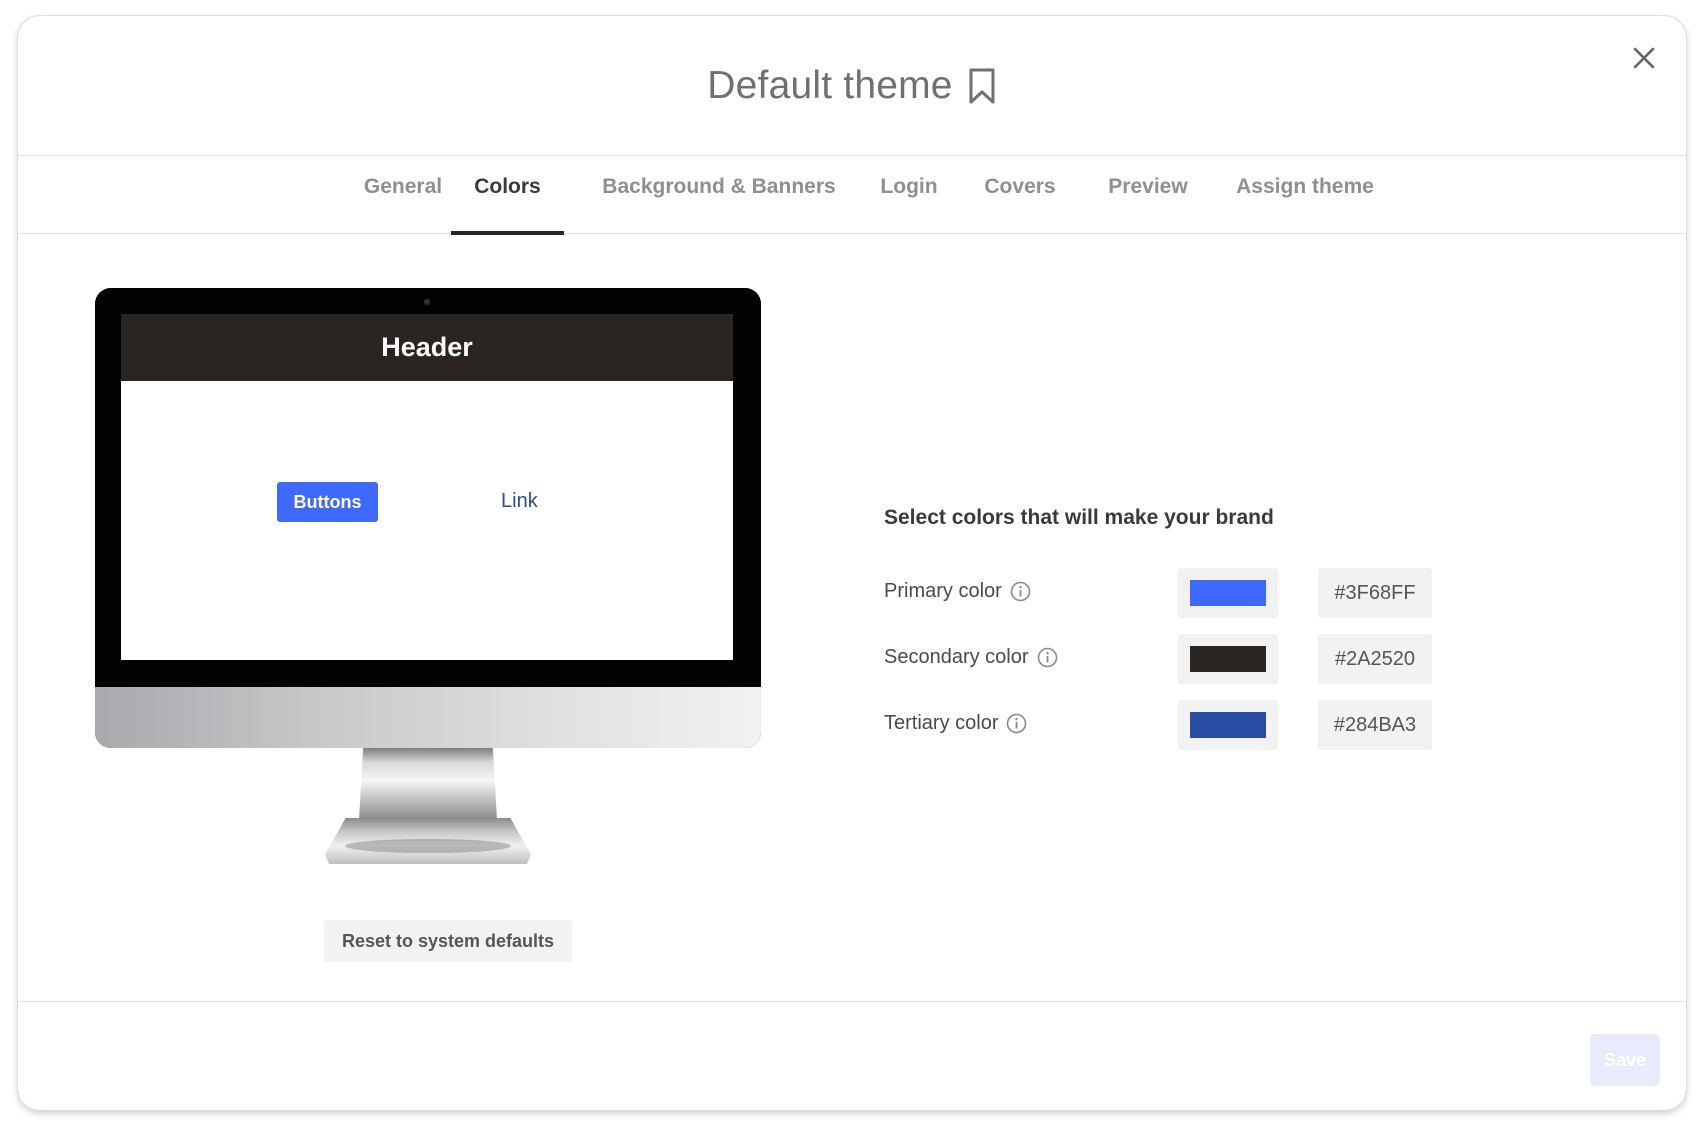 The height and width of the screenshot is (1126, 1704). I want to click on close-button, so click(1644, 58).